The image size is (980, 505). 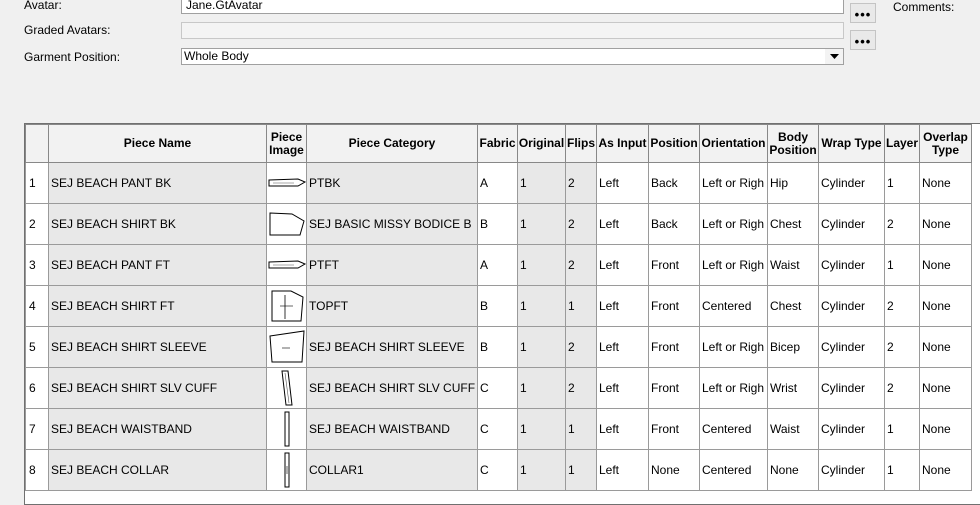 What do you see at coordinates (37, 470) in the screenshot?
I see `row-index: 8` at bounding box center [37, 470].